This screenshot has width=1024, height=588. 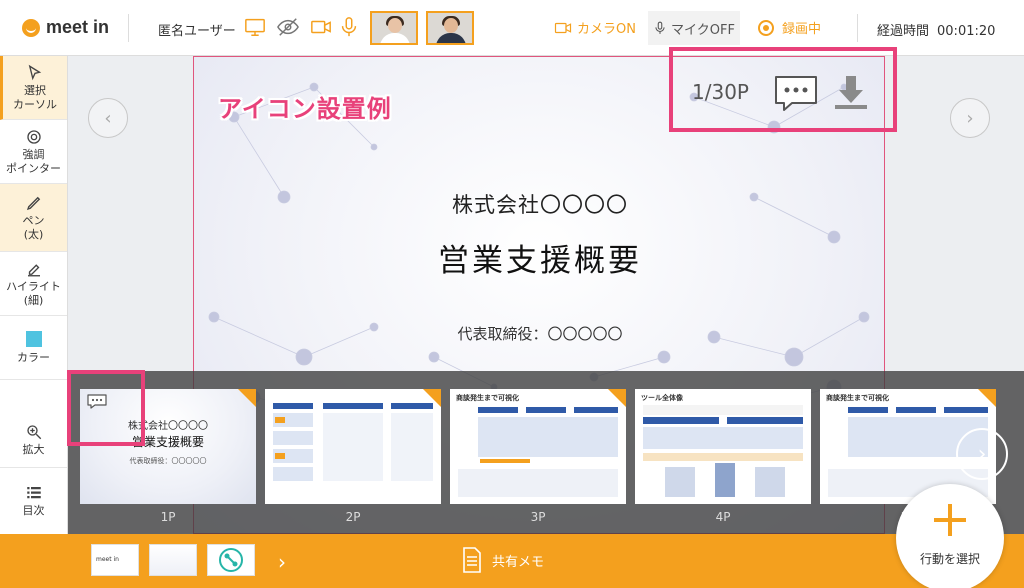 What do you see at coordinates (472, 560) in the screenshot?
I see `memo-icon` at bounding box center [472, 560].